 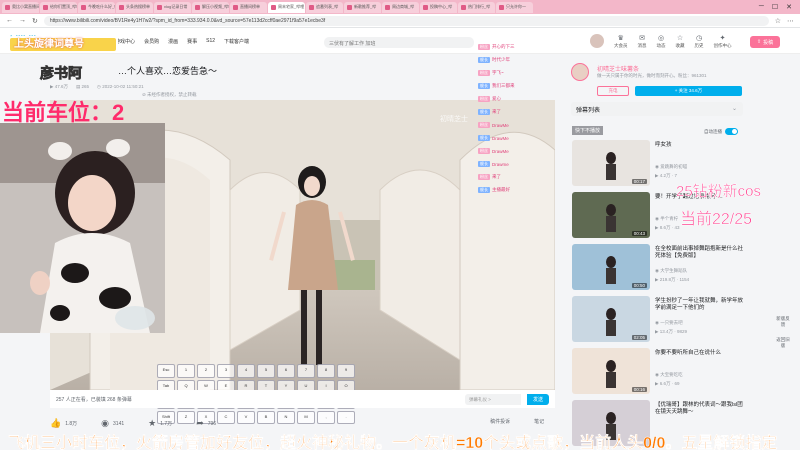 I want to click on video-thumbnail: 00:16, so click(x=611, y=371).